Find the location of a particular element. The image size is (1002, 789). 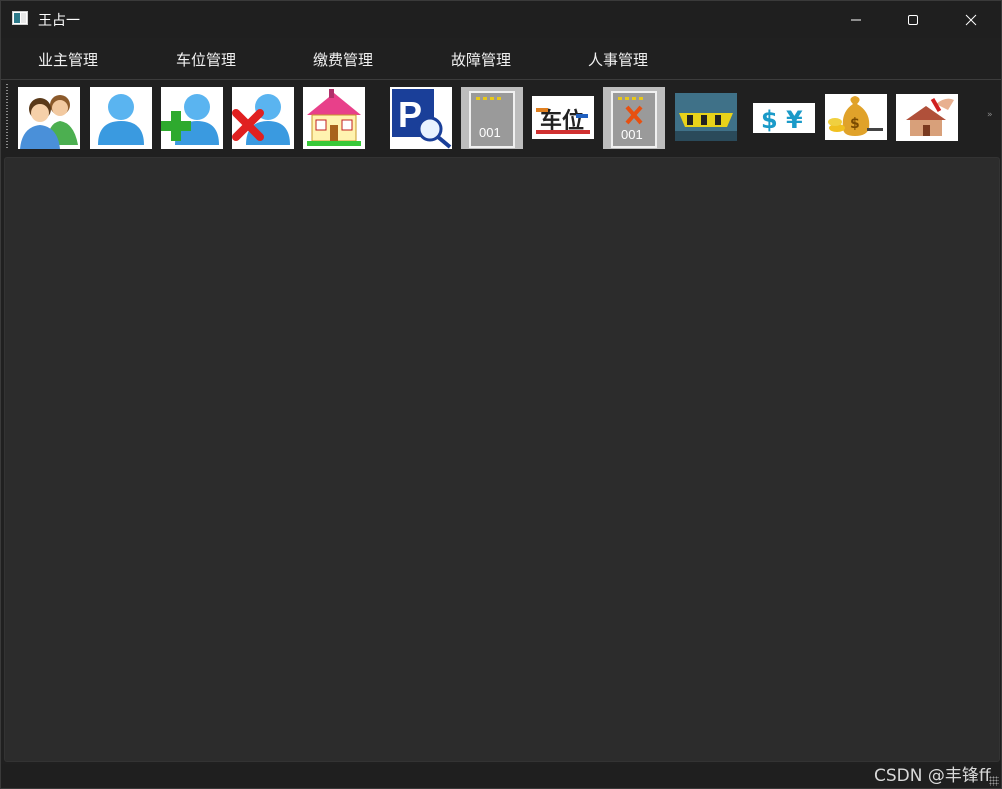

add-user-icon is located at coordinates (190, 119).